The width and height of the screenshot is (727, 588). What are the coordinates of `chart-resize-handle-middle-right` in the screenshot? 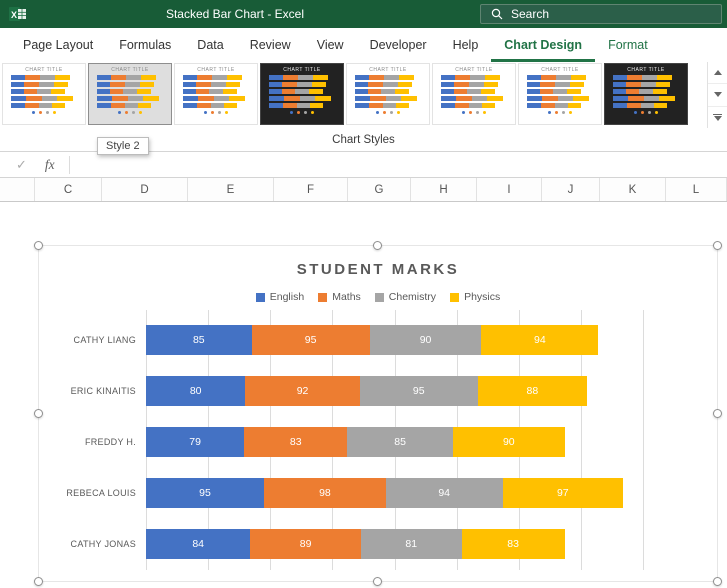 It's located at (717, 413).